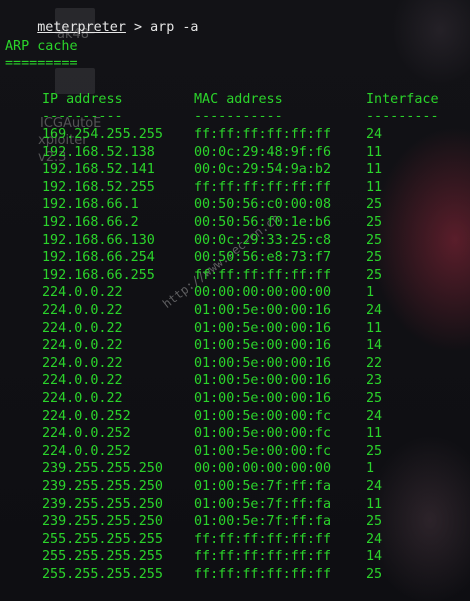 The image size is (470, 601). I want to click on cell-interface: 23, so click(374, 381).